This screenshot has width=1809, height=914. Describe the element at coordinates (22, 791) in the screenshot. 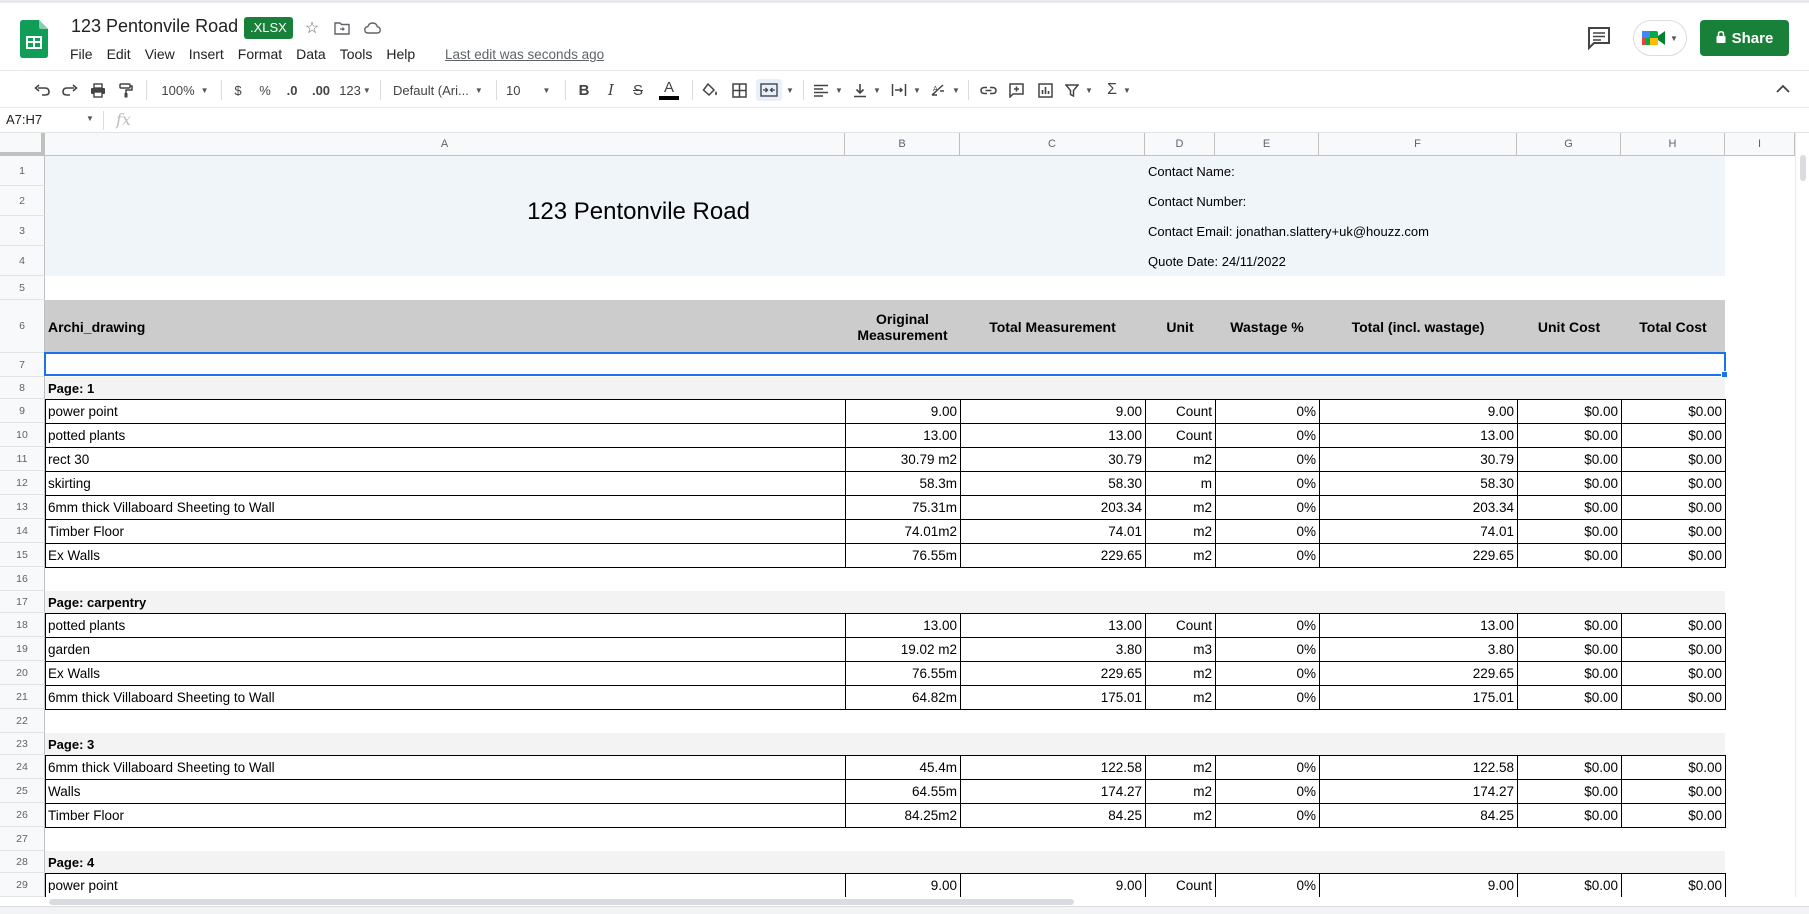

I see `row-header-25: 25` at that location.